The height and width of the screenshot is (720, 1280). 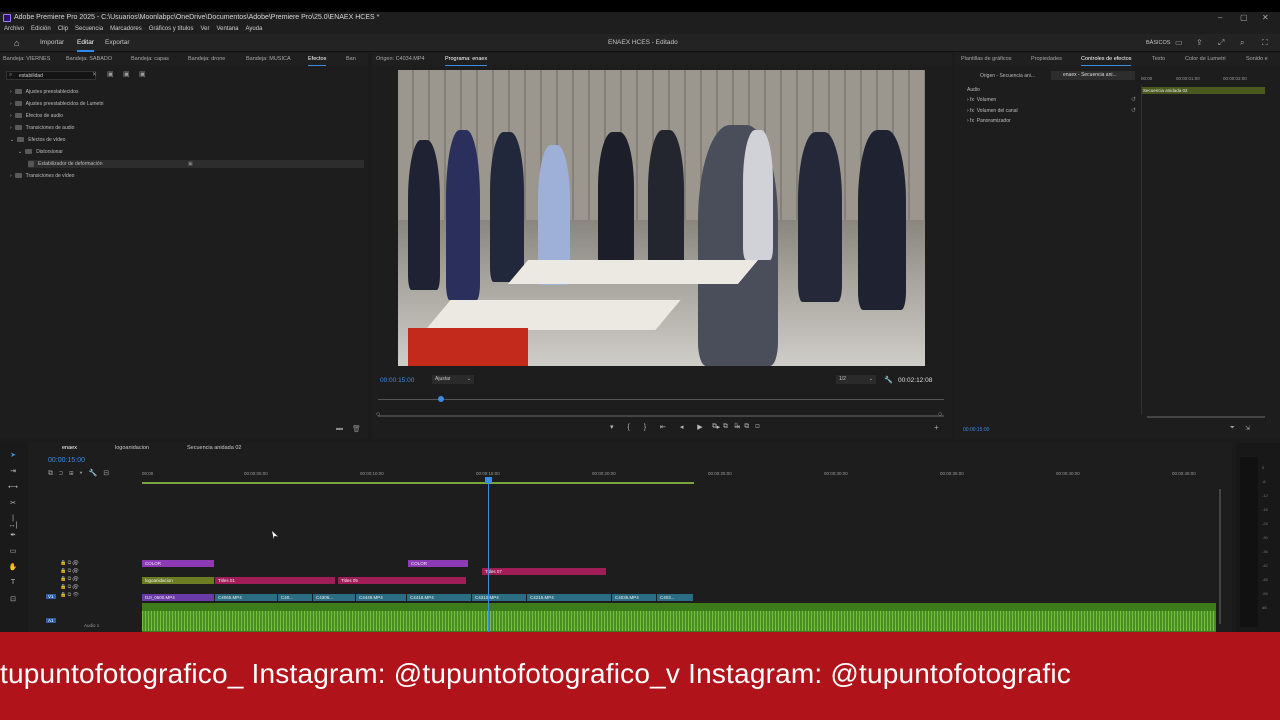 I want to click on menu-secuencia: Secuencia, so click(x=89, y=29).